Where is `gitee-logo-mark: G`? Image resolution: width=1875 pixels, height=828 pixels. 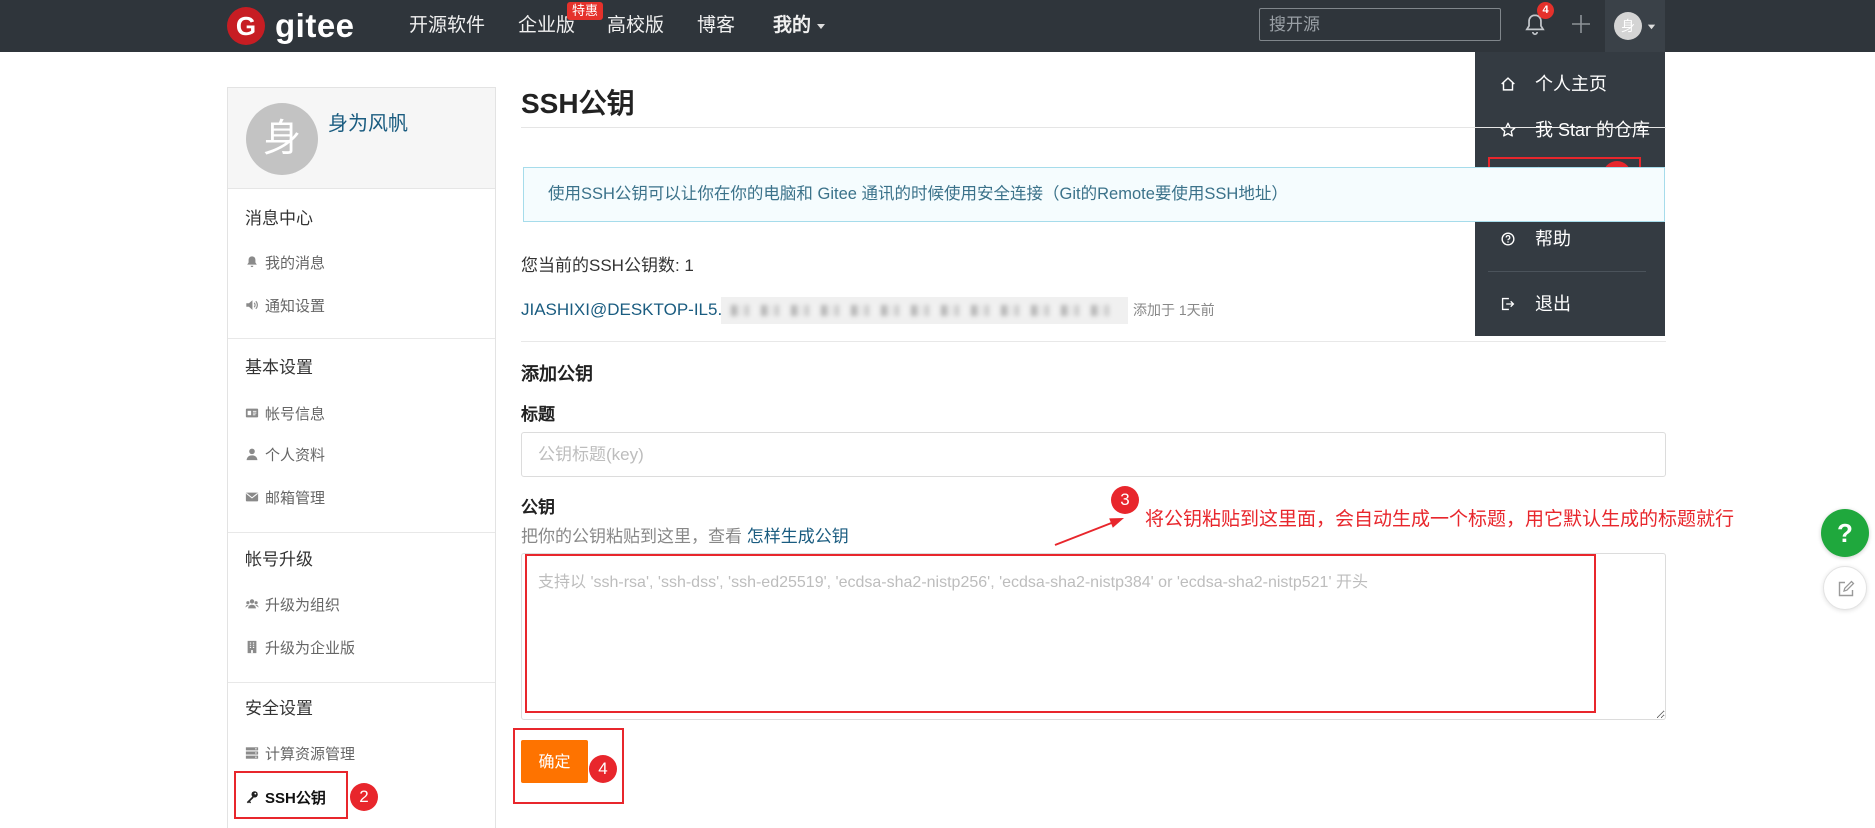 gitee-logo-mark: G is located at coordinates (246, 26).